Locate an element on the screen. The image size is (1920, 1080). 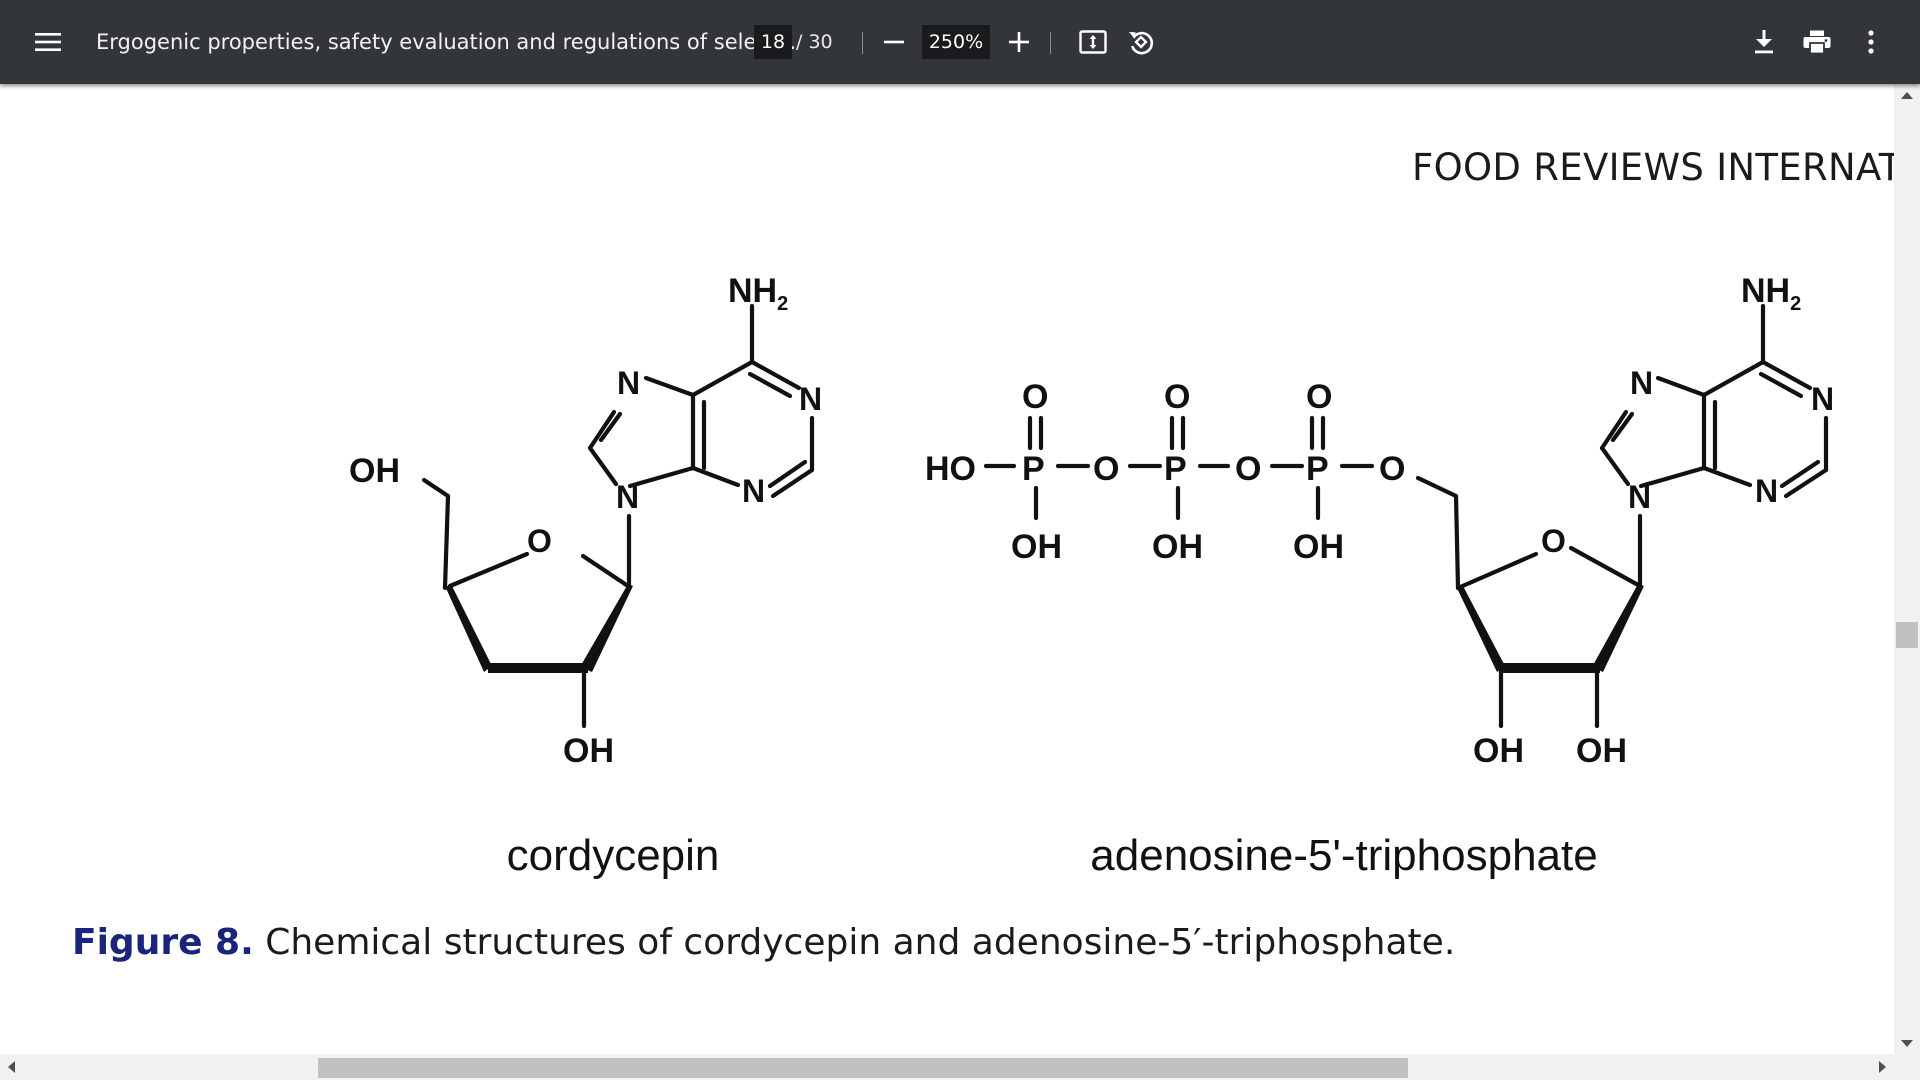
rotate-icon is located at coordinates (1141, 42).